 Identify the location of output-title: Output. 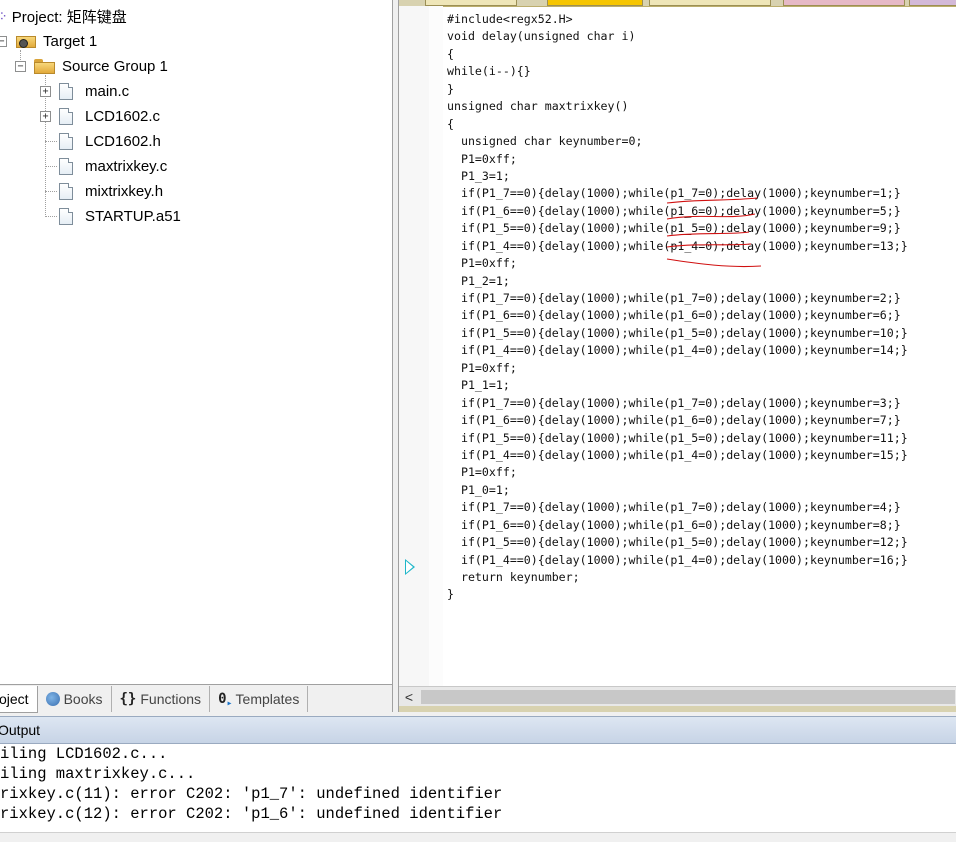
(478, 730).